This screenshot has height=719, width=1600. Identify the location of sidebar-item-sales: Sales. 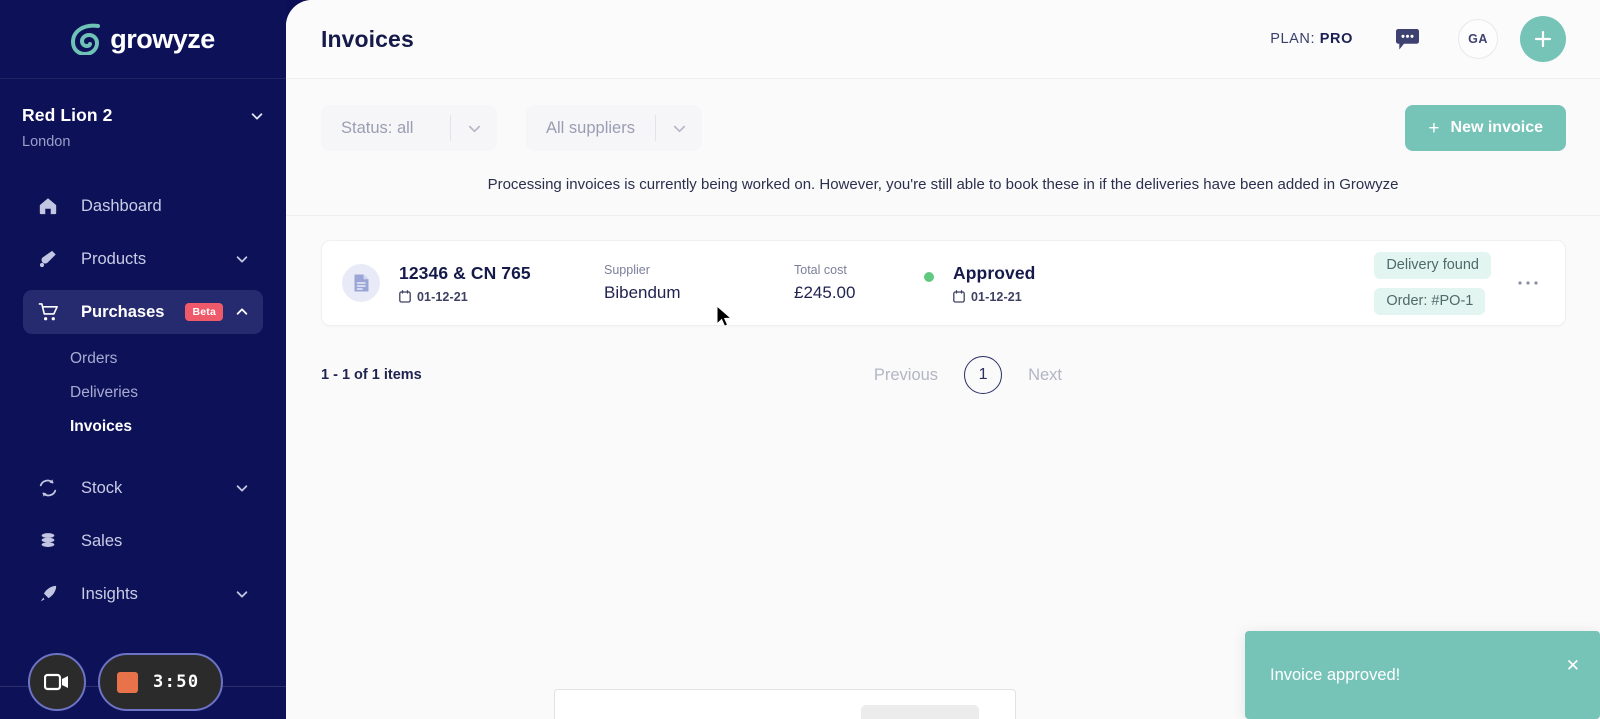
(143, 541).